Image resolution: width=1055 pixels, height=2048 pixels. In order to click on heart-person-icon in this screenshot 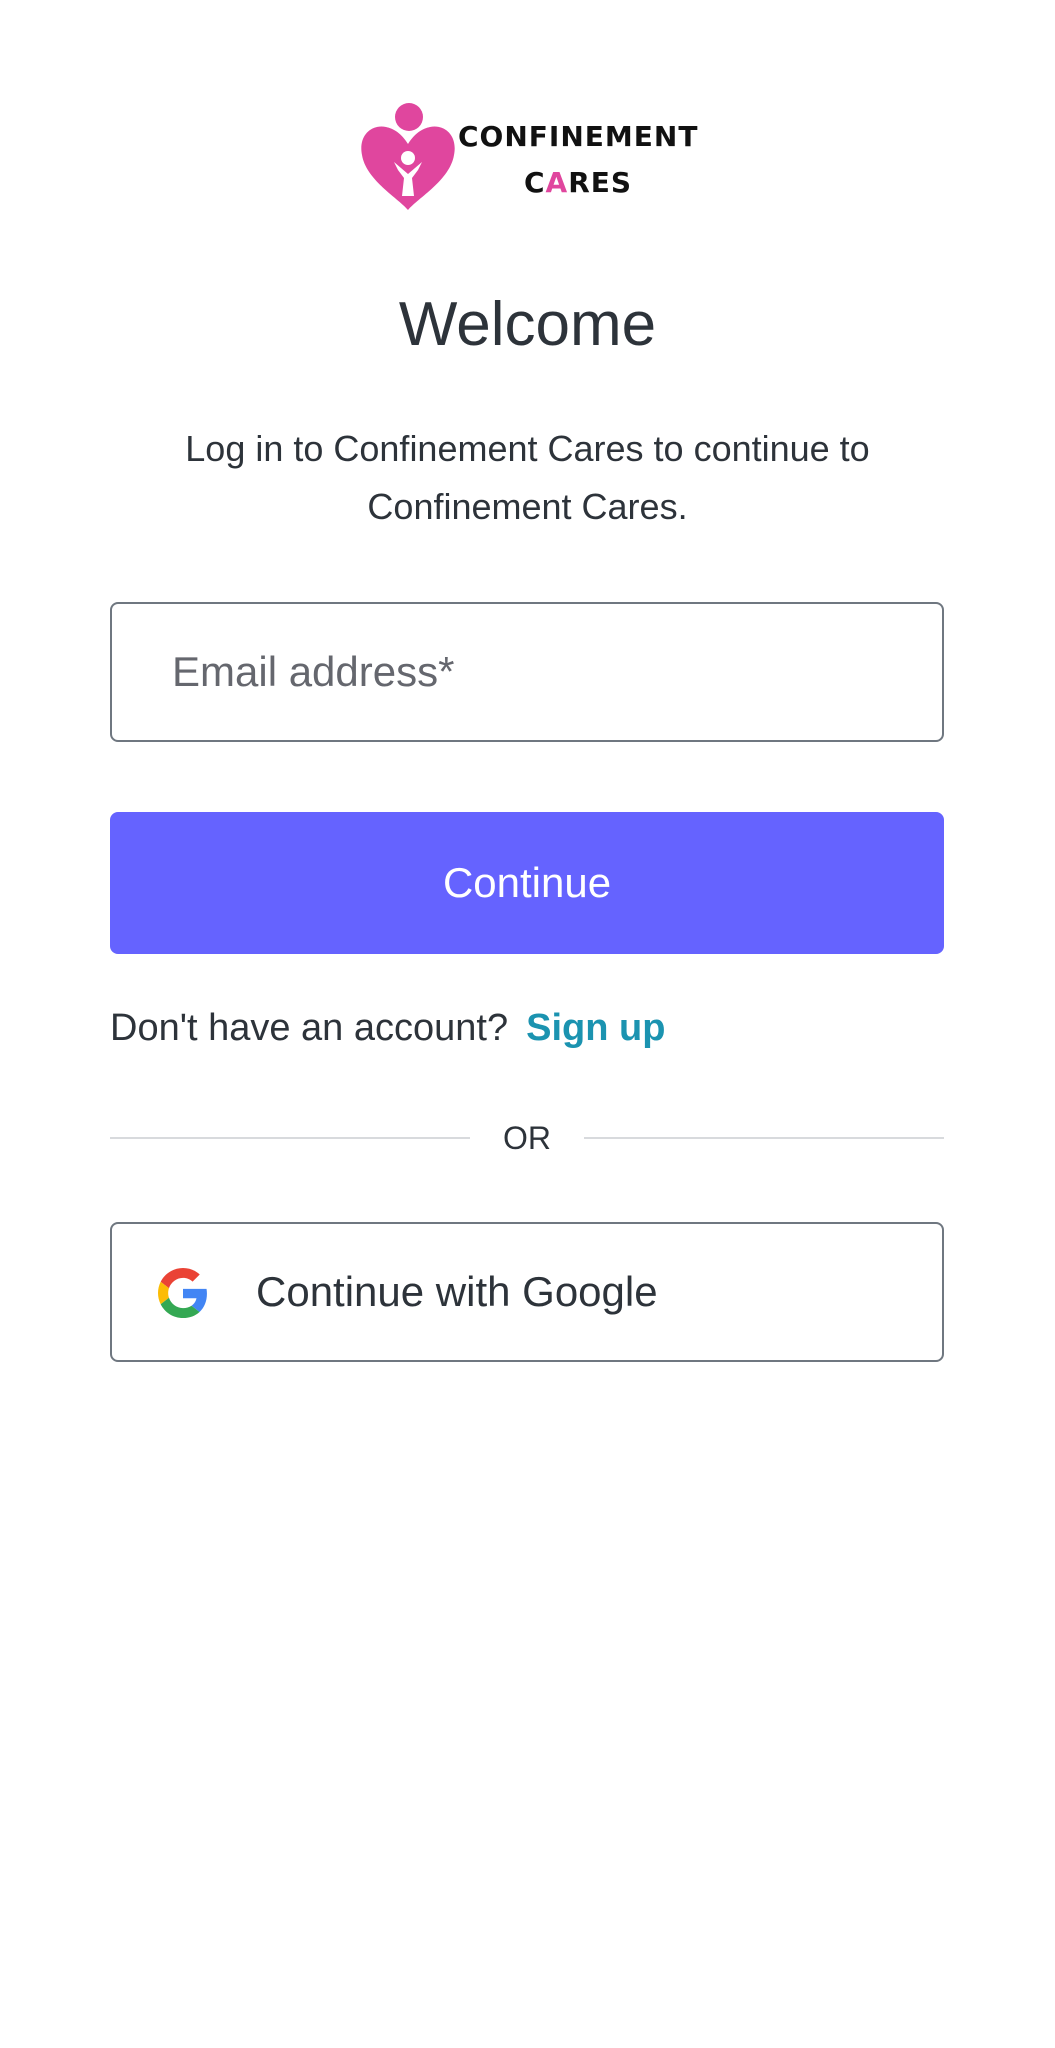, I will do `click(408, 156)`.